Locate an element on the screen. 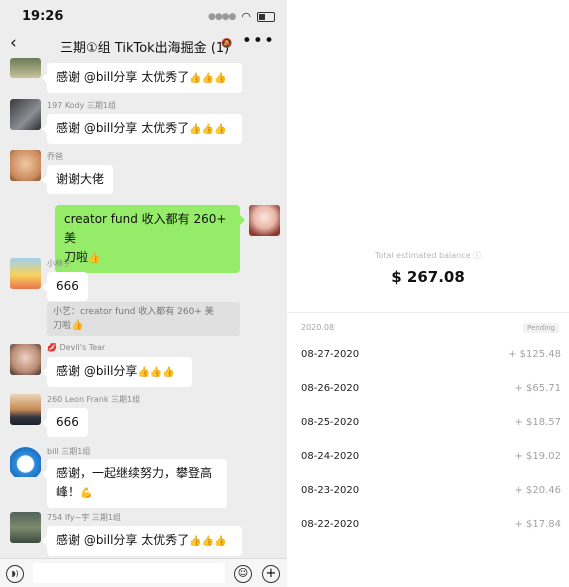 Image resolution: width=569 pixels, height=587 pixels. earning-date: 08-23-2020 is located at coordinates (330, 490).